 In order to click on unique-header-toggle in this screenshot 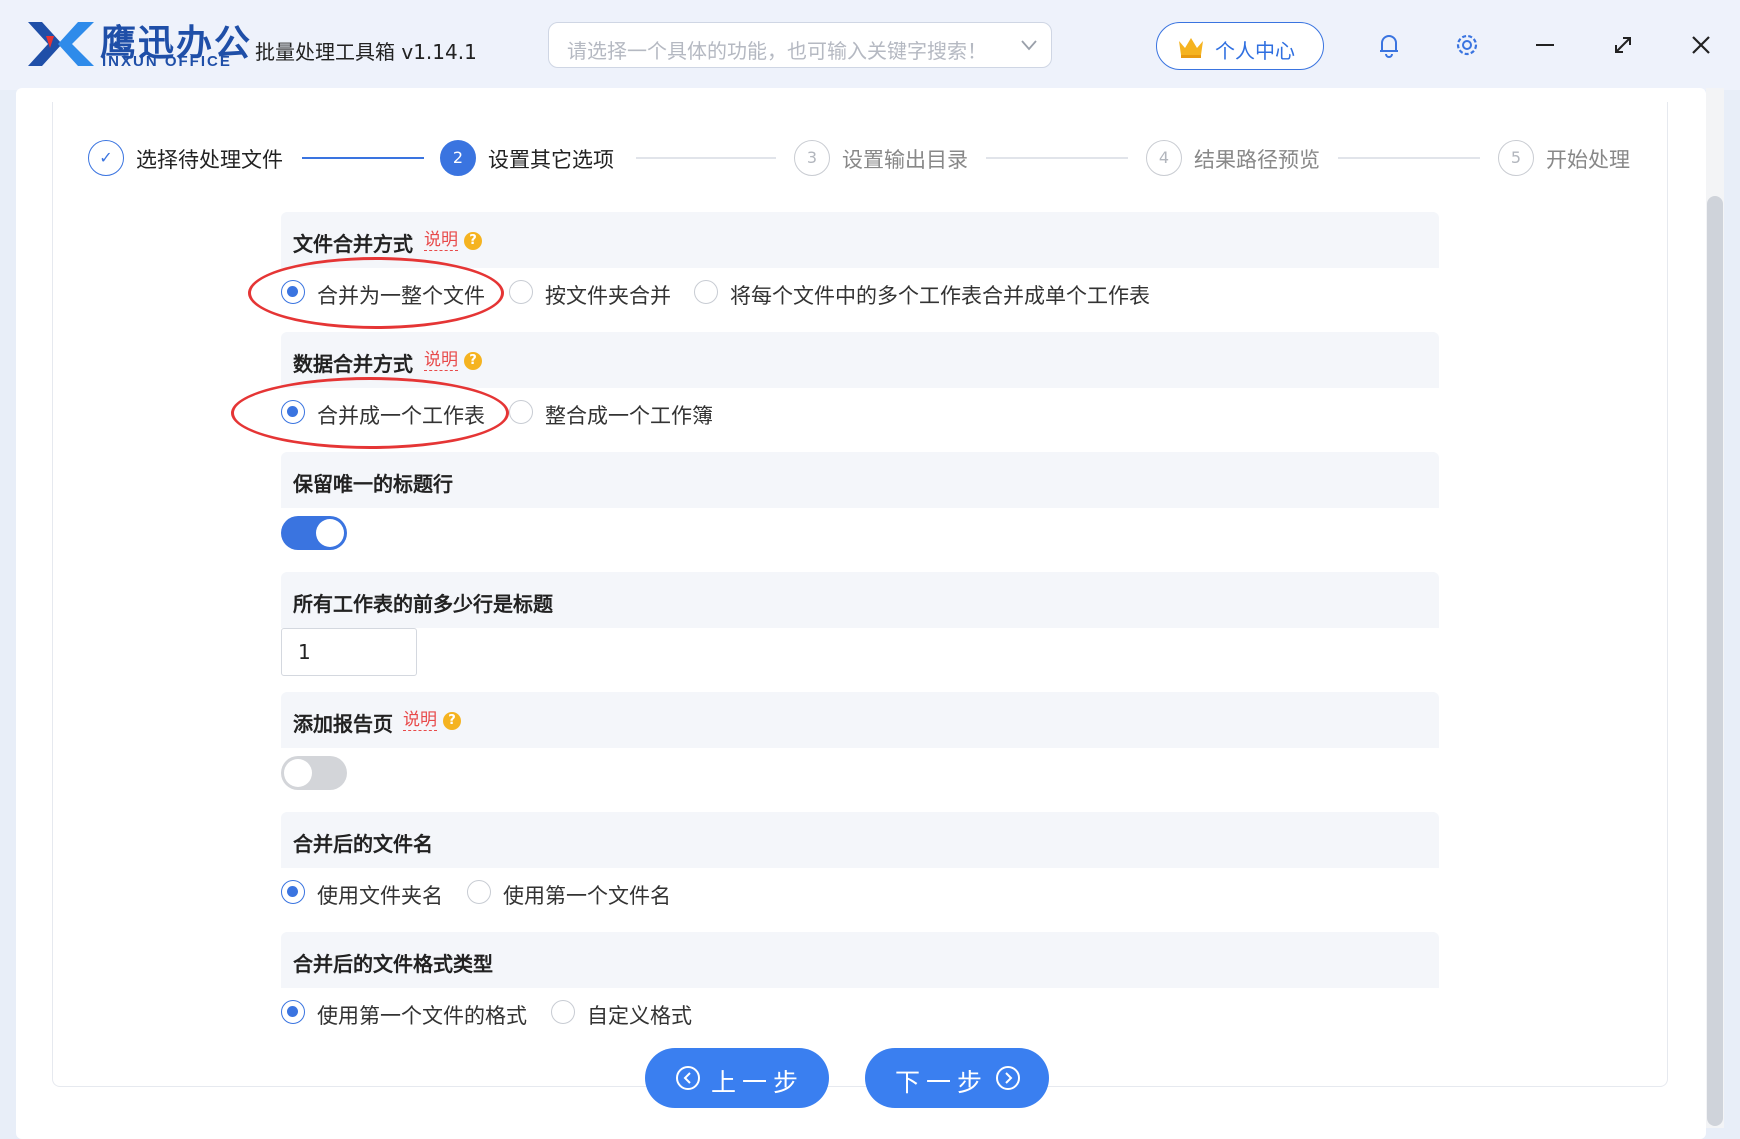, I will do `click(314, 533)`.